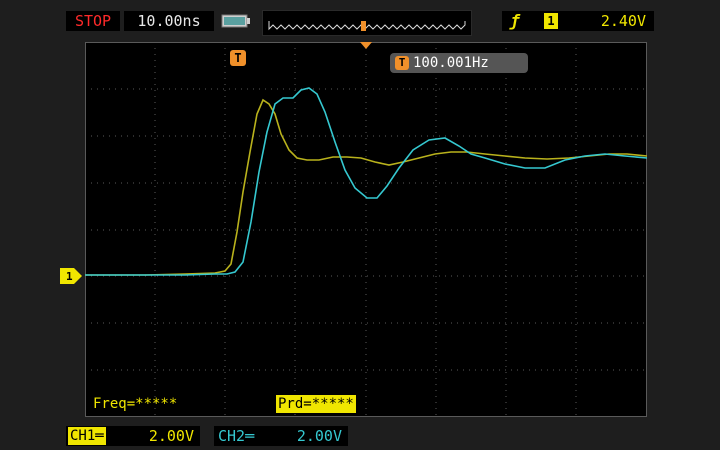 The image size is (720, 450). What do you see at coordinates (578, 21) in the screenshot?
I see `trigger-settings: ƒ 1 2.40V` at bounding box center [578, 21].